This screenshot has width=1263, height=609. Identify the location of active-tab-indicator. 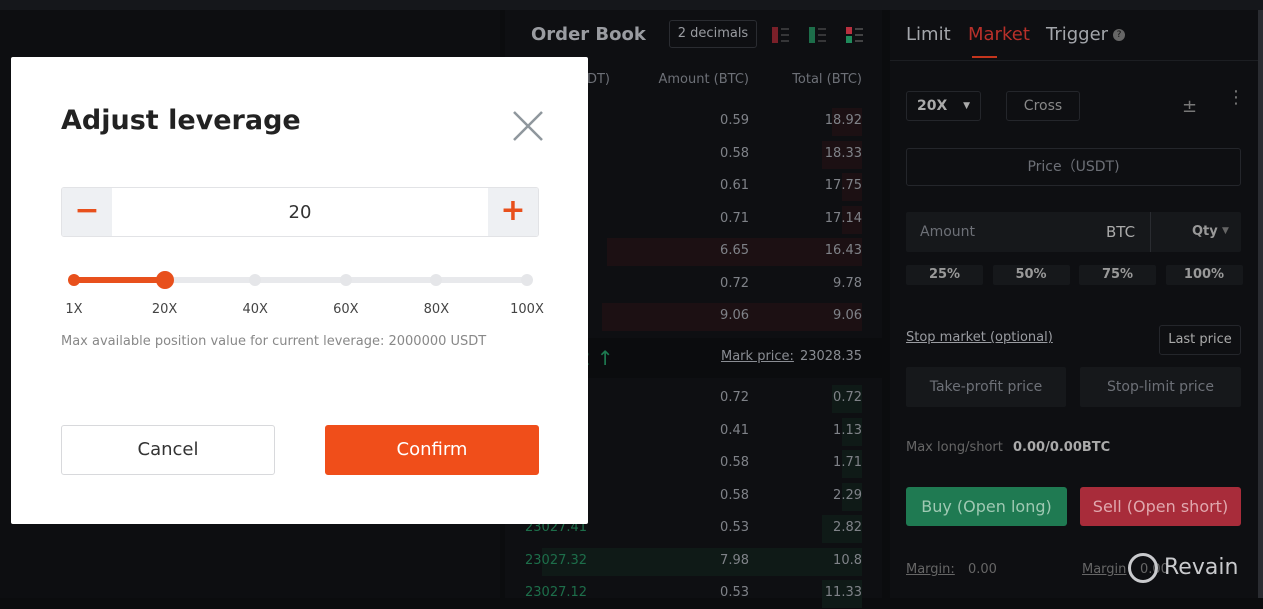
(984, 57).